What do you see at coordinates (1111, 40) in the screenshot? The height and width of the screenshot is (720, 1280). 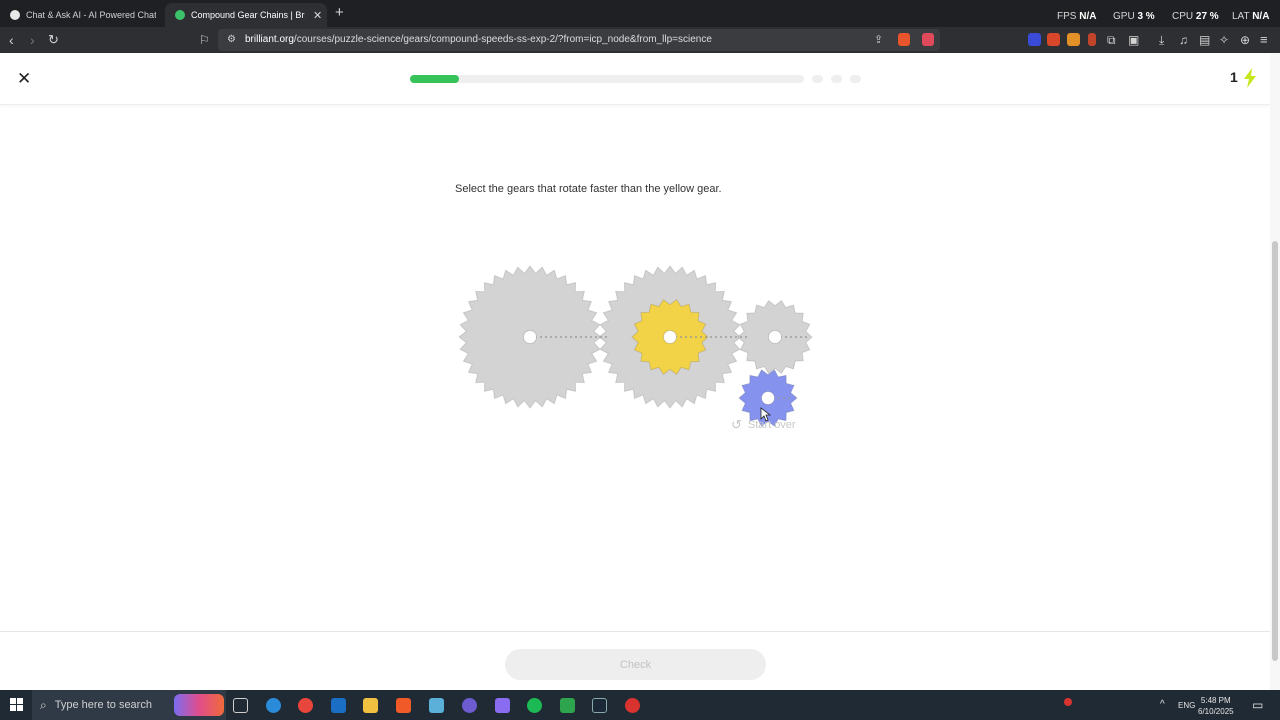 I see `extensions-puzzle-icon: ⧉` at bounding box center [1111, 40].